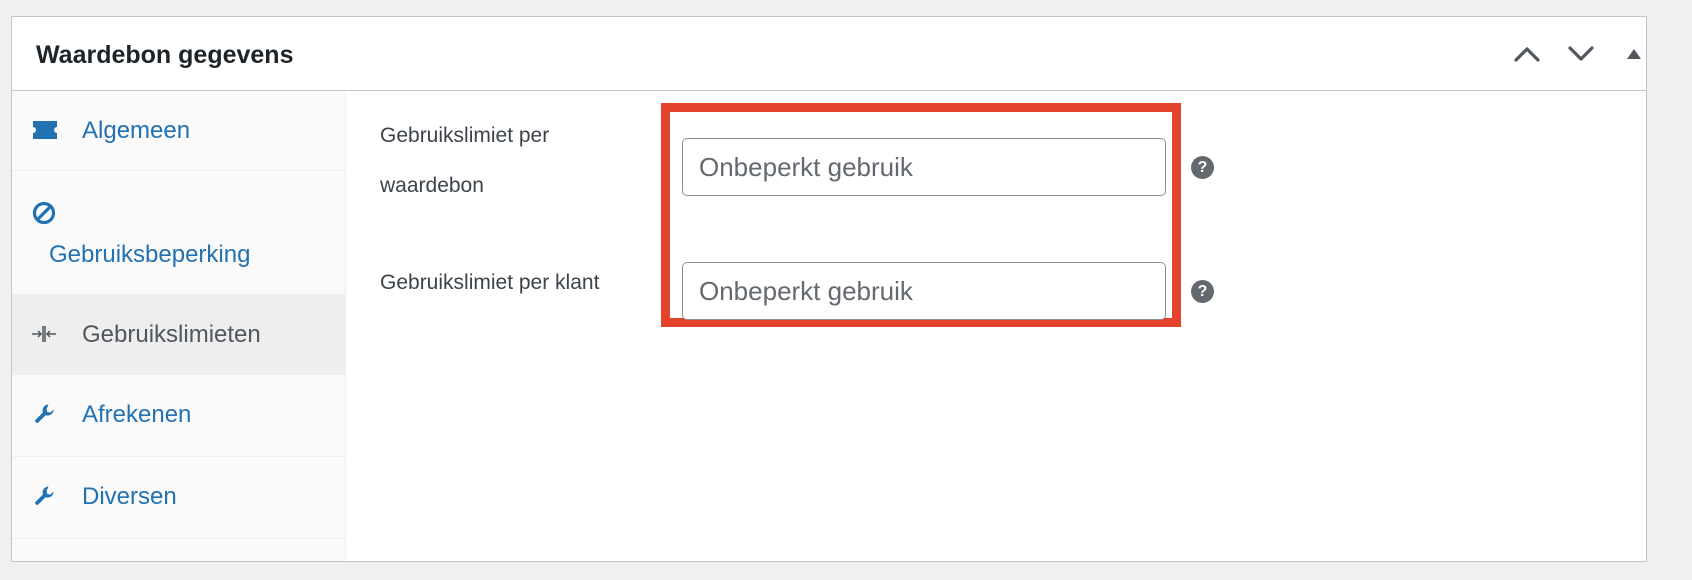 This screenshot has width=1692, height=580. Describe the element at coordinates (44, 336) in the screenshot. I see `collapse-arrows-icon` at that location.